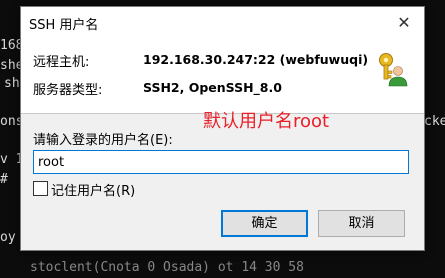  What do you see at coordinates (64, 25) in the screenshot?
I see `dialog-title: SSH 用户名` at bounding box center [64, 25].